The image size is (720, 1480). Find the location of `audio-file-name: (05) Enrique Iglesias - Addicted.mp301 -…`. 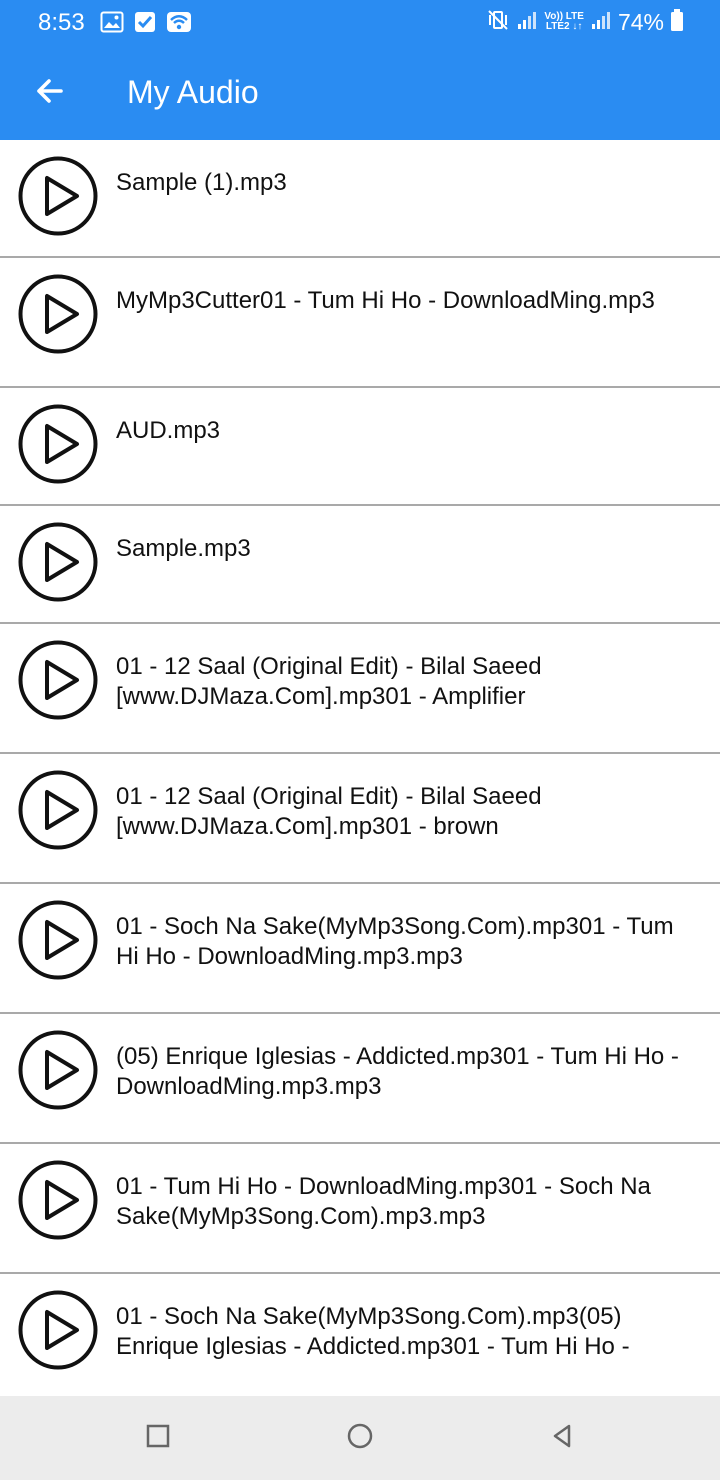

audio-file-name: (05) Enrique Iglesias - Addicted.mp301 -… is located at coordinates (397, 1071).